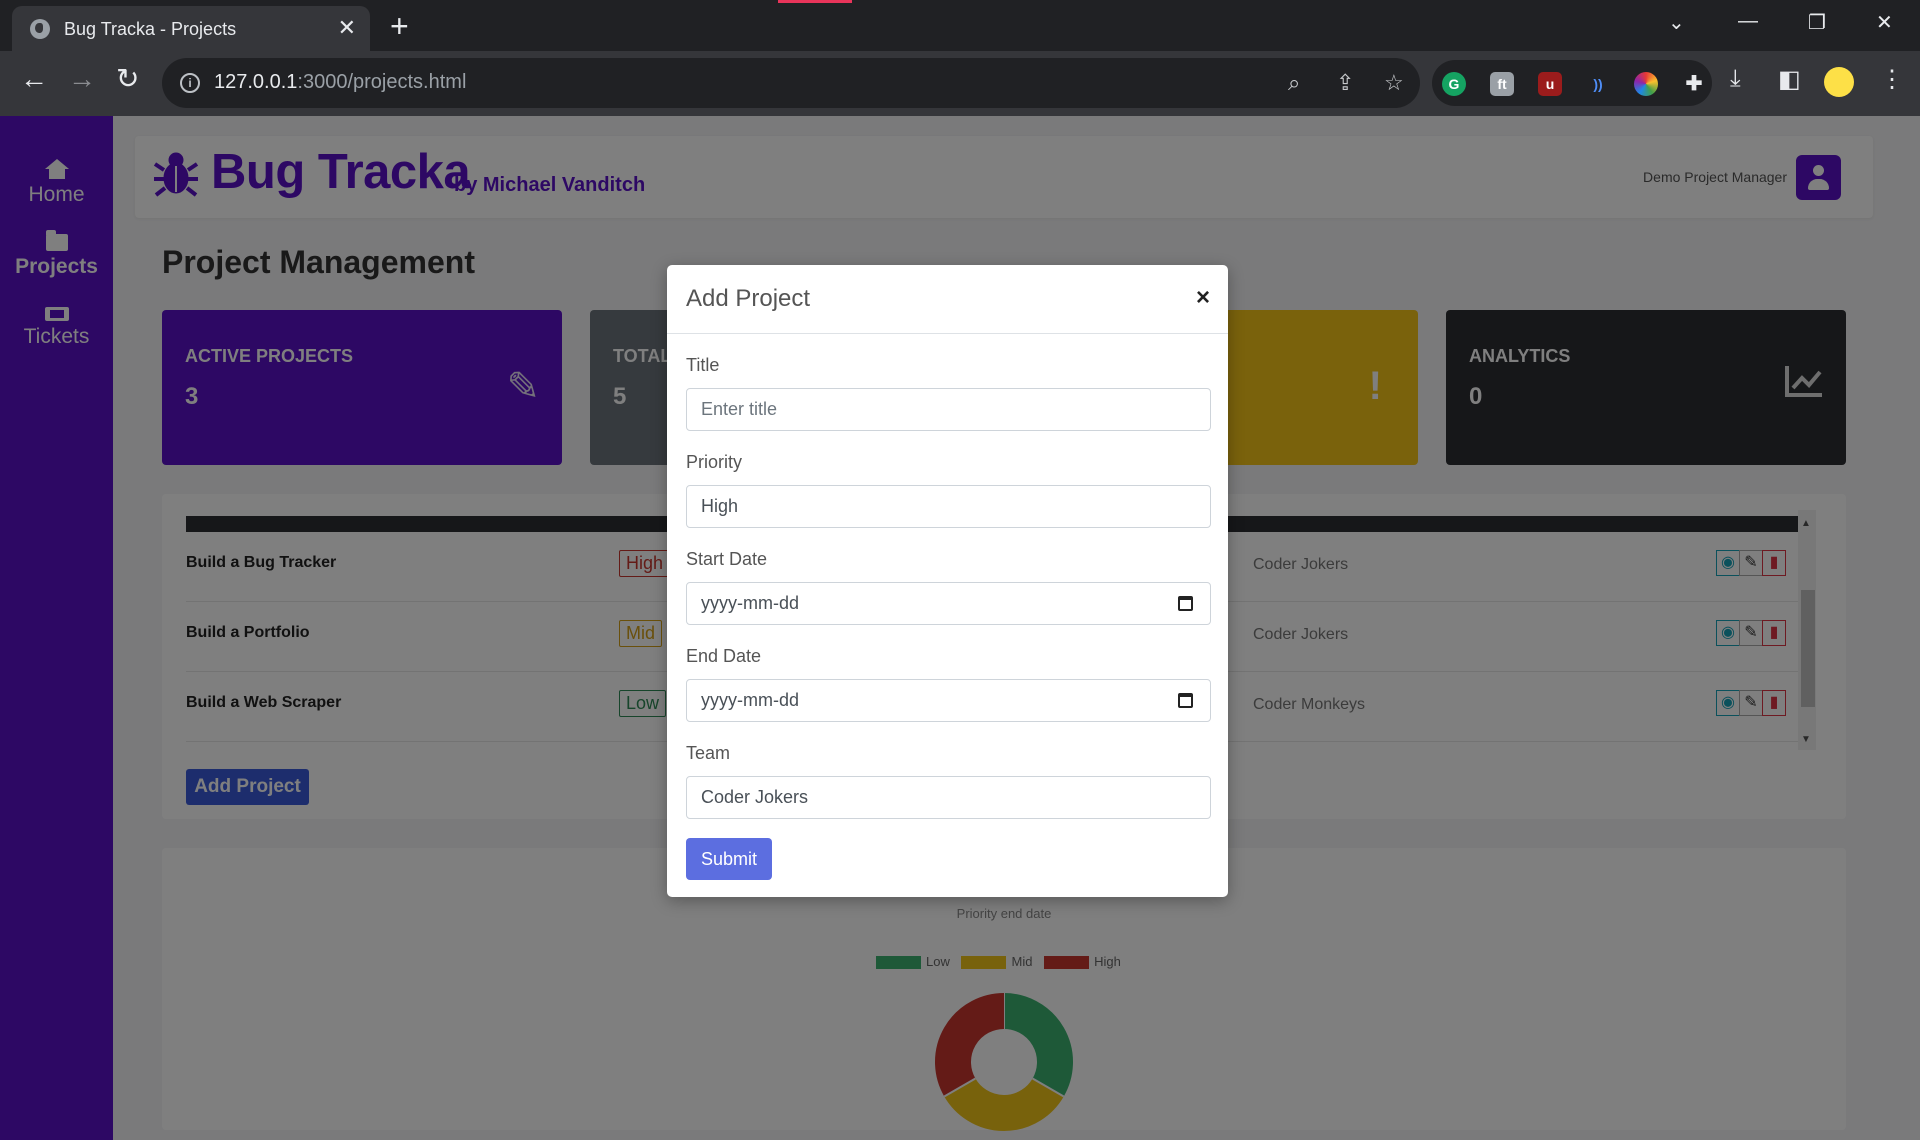  Describe the element at coordinates (1454, 84) in the screenshot. I see `grammarly-icon: G` at that location.